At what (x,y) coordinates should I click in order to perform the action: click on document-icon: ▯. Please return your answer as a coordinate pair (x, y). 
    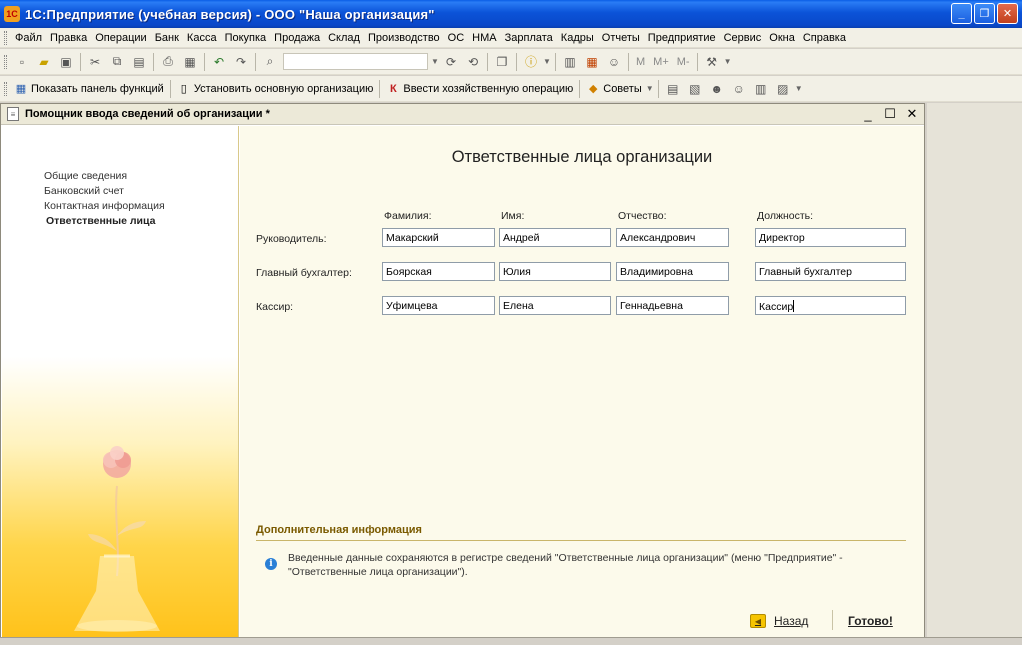
    Looking at the image, I should click on (183, 89).